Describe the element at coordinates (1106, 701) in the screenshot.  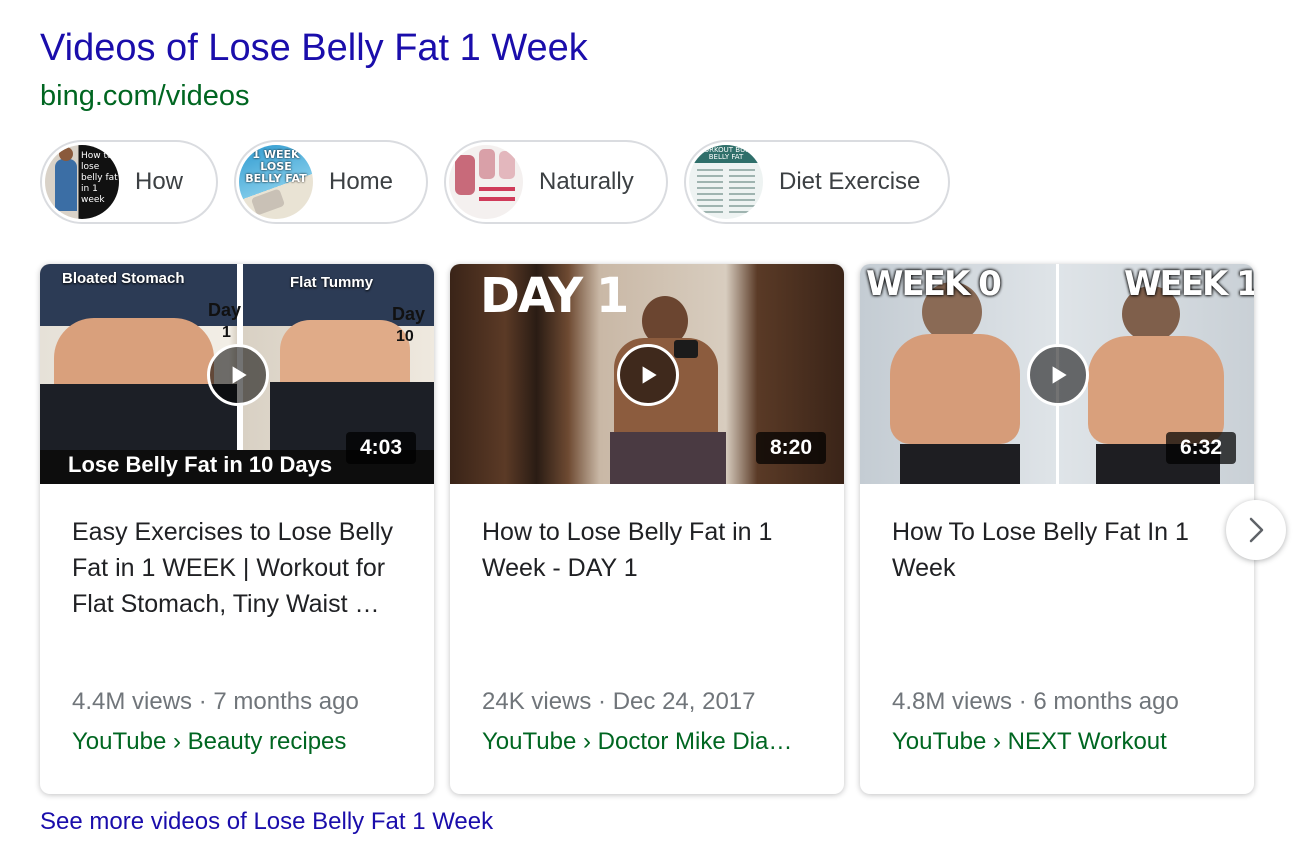
I see `video-age: 6 months ago` at that location.